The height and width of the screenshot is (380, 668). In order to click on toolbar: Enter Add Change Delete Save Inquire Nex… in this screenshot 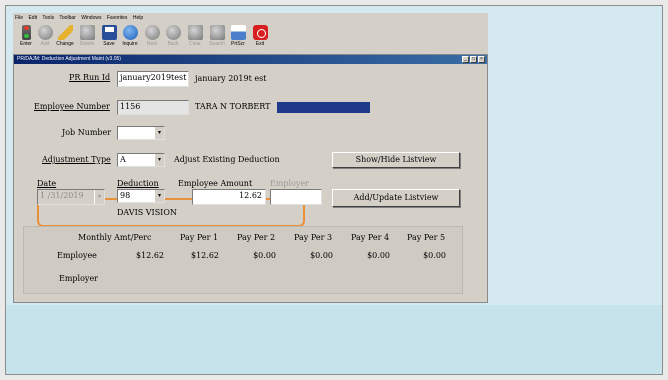, I will do `click(250, 38)`.